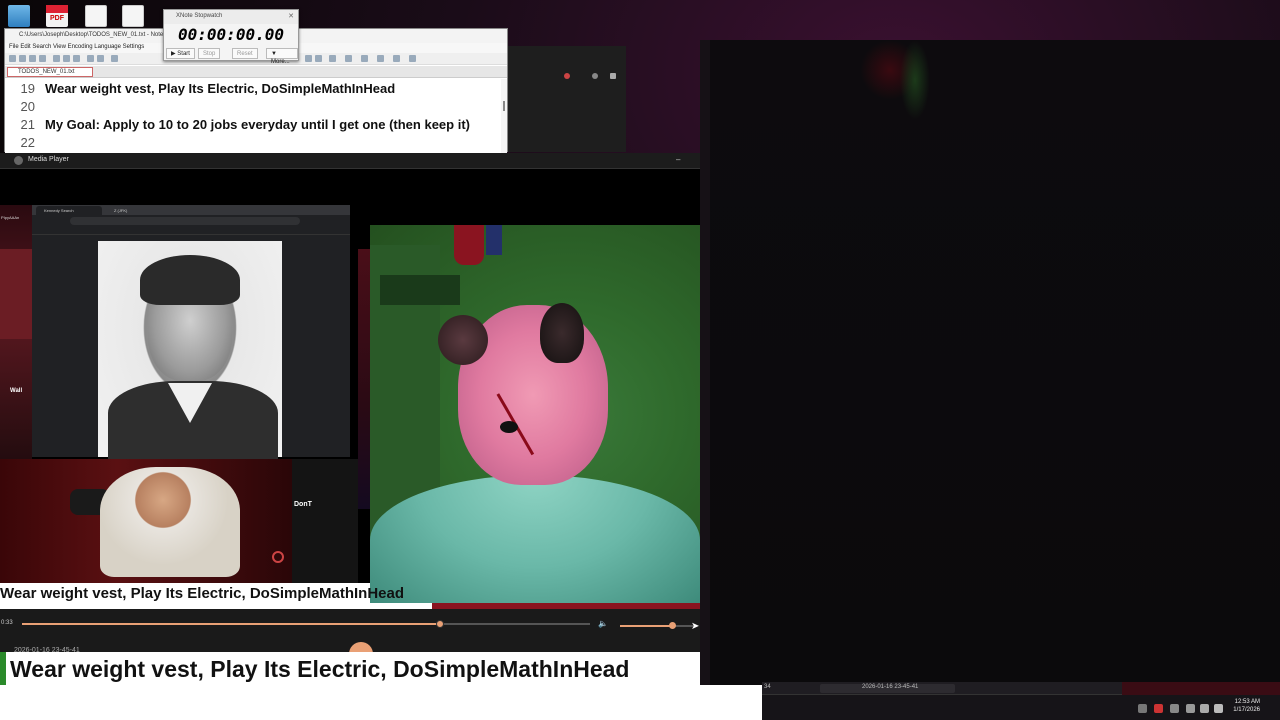  What do you see at coordinates (646, 626) in the screenshot?
I see `volume-level` at bounding box center [646, 626].